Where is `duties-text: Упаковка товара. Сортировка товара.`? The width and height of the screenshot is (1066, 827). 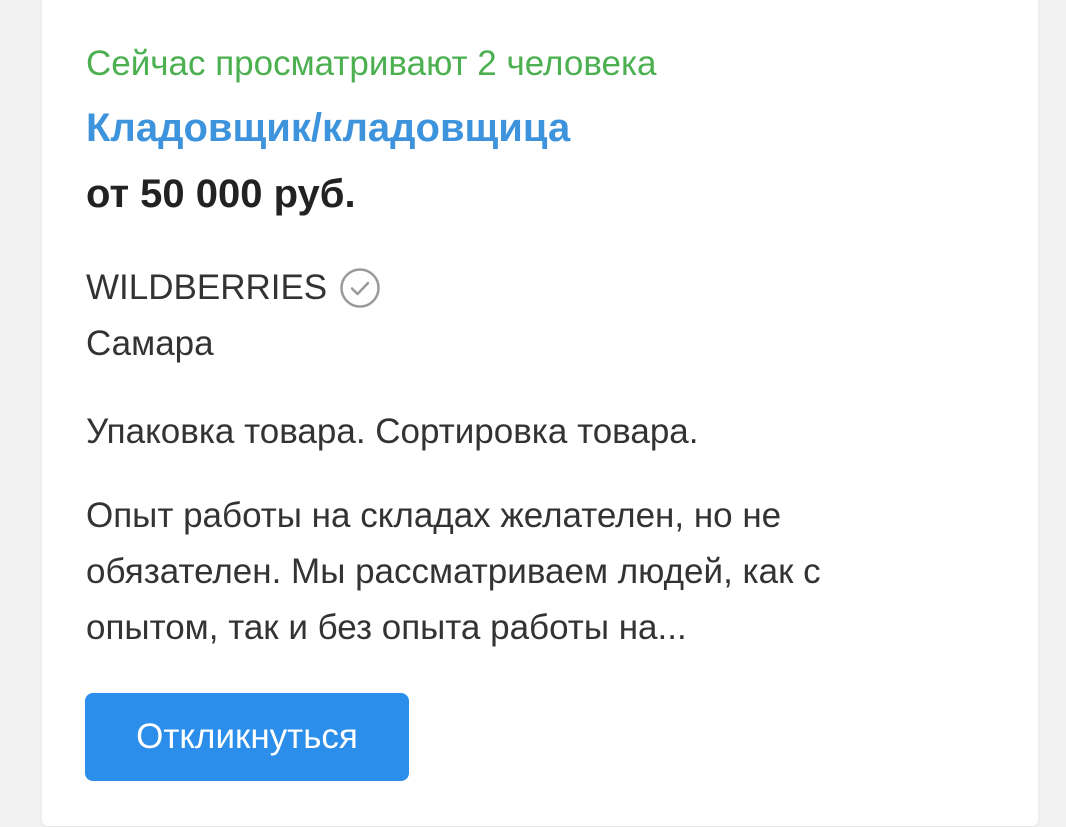
duties-text: Упаковка товара. Сортировка товара. is located at coordinates (392, 431).